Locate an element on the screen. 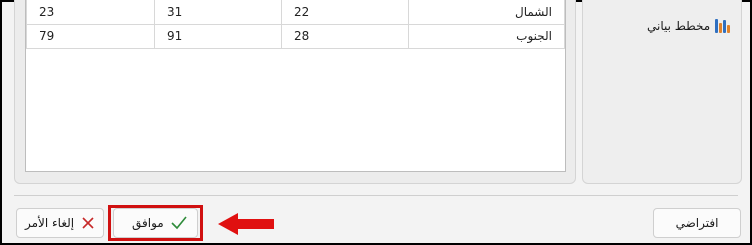 Image resolution: width=752 pixels, height=245 pixels. table-cell: 23 is located at coordinates (90, 12).